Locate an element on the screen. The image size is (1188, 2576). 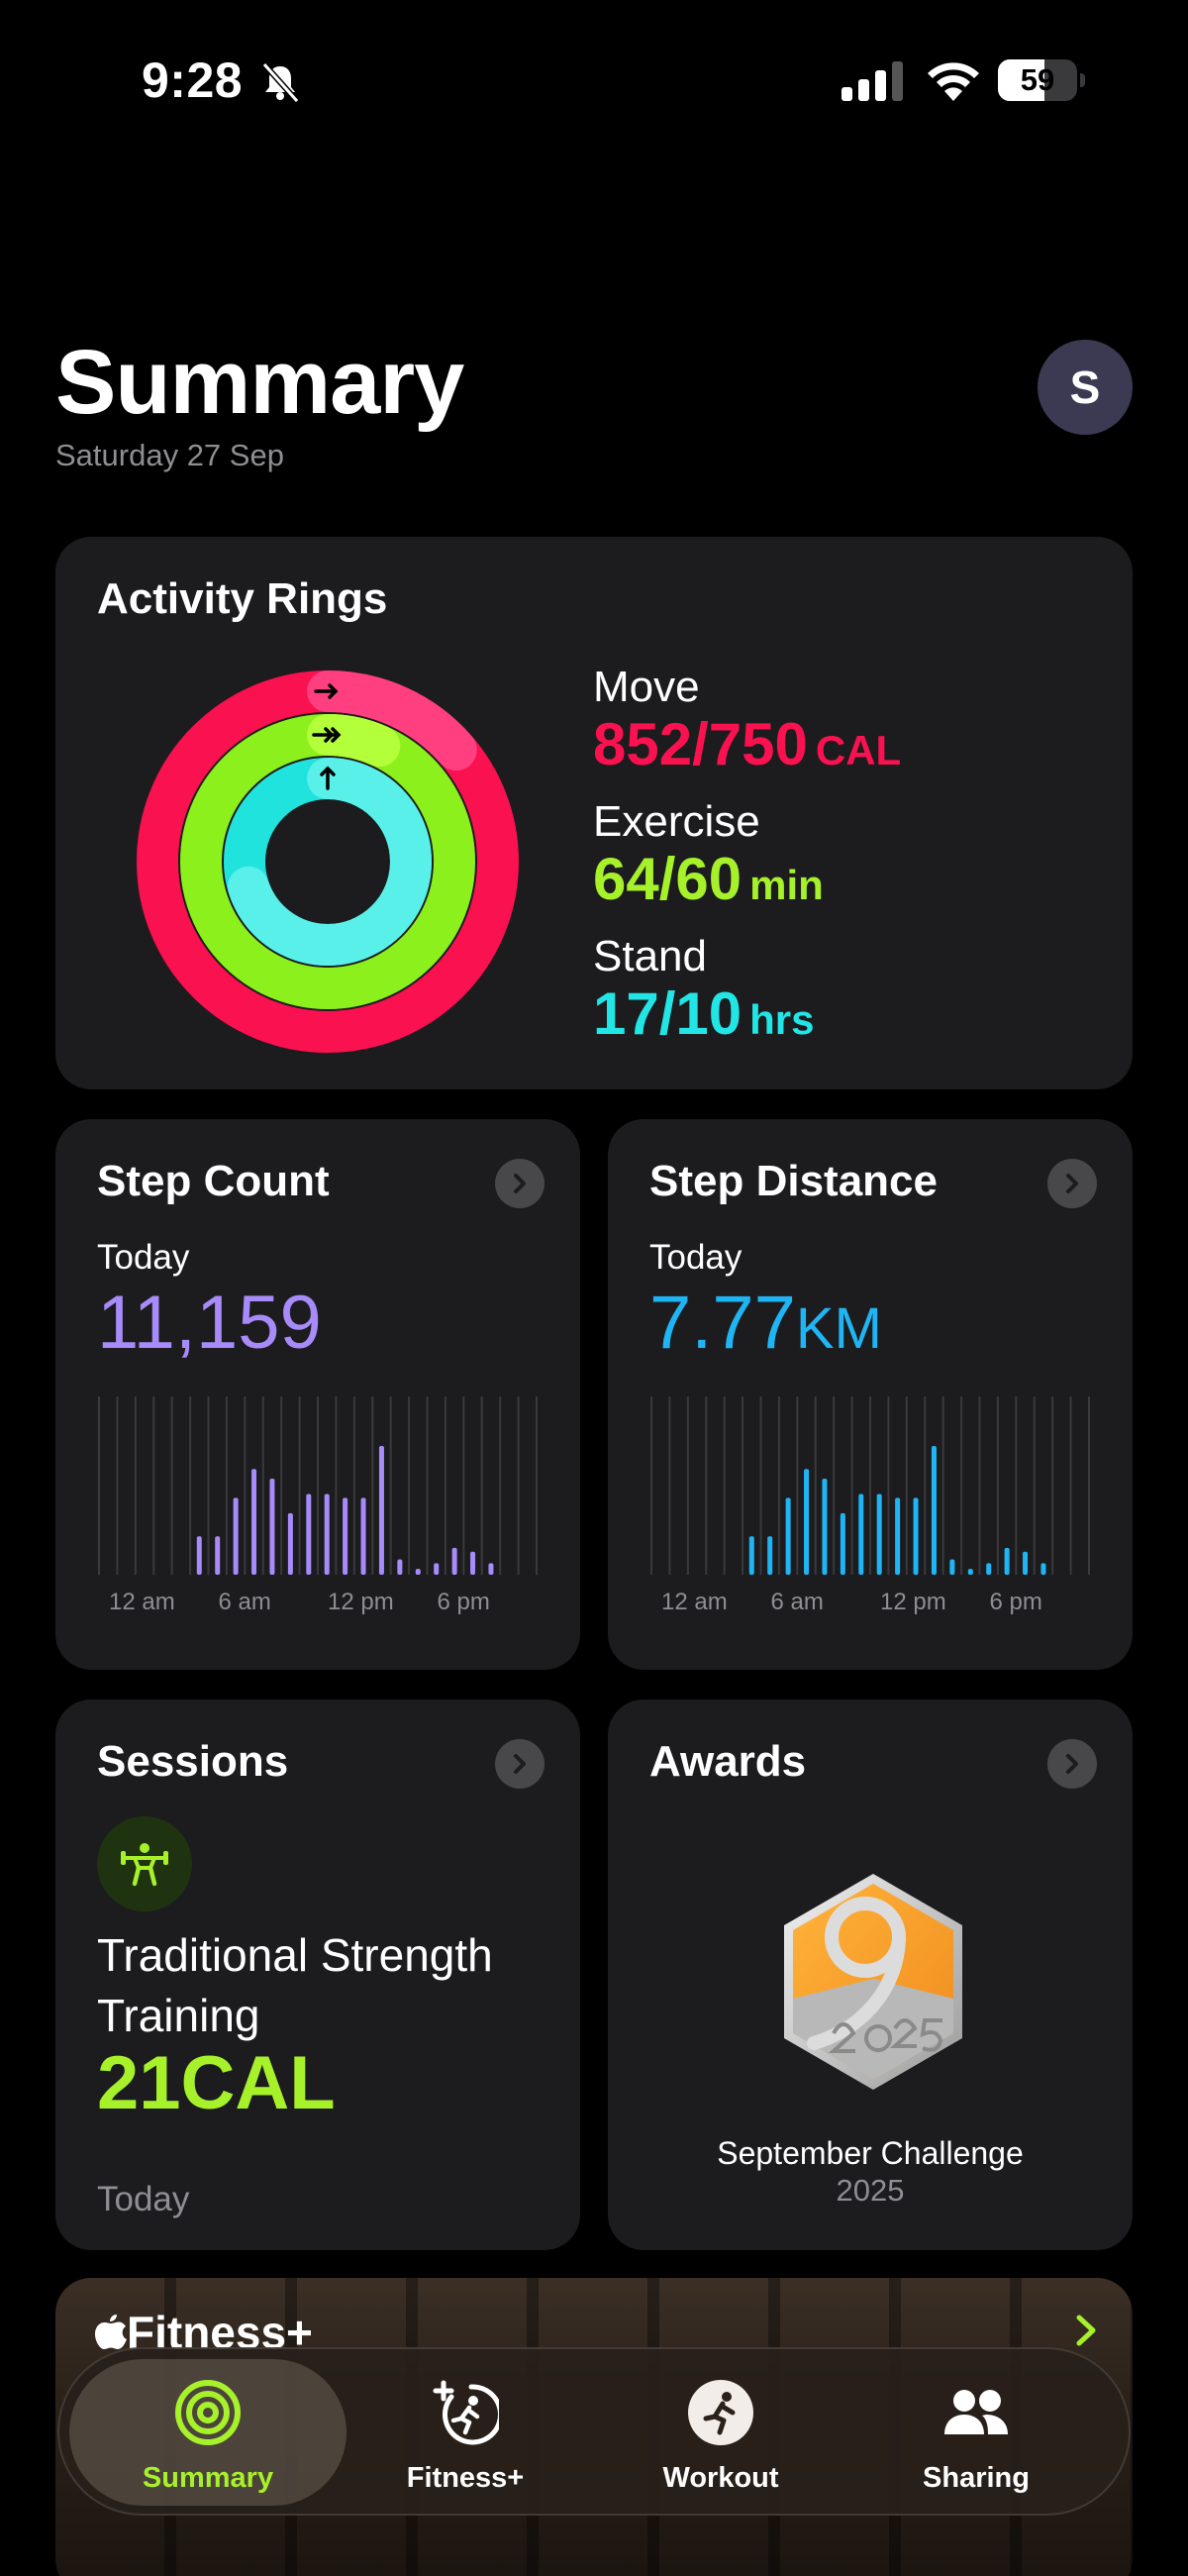
september-challenge-badge-icon is located at coordinates (873, 1982).